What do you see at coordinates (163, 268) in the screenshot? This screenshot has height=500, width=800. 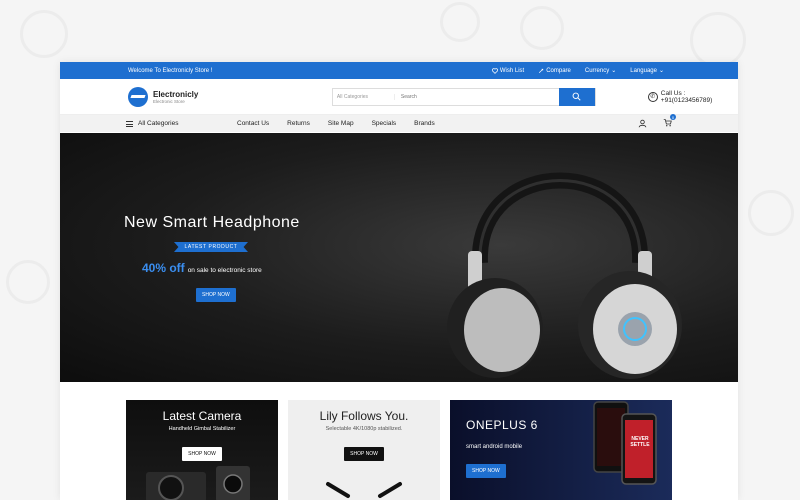 I see `hero-offer-percent: 40% off` at bounding box center [163, 268].